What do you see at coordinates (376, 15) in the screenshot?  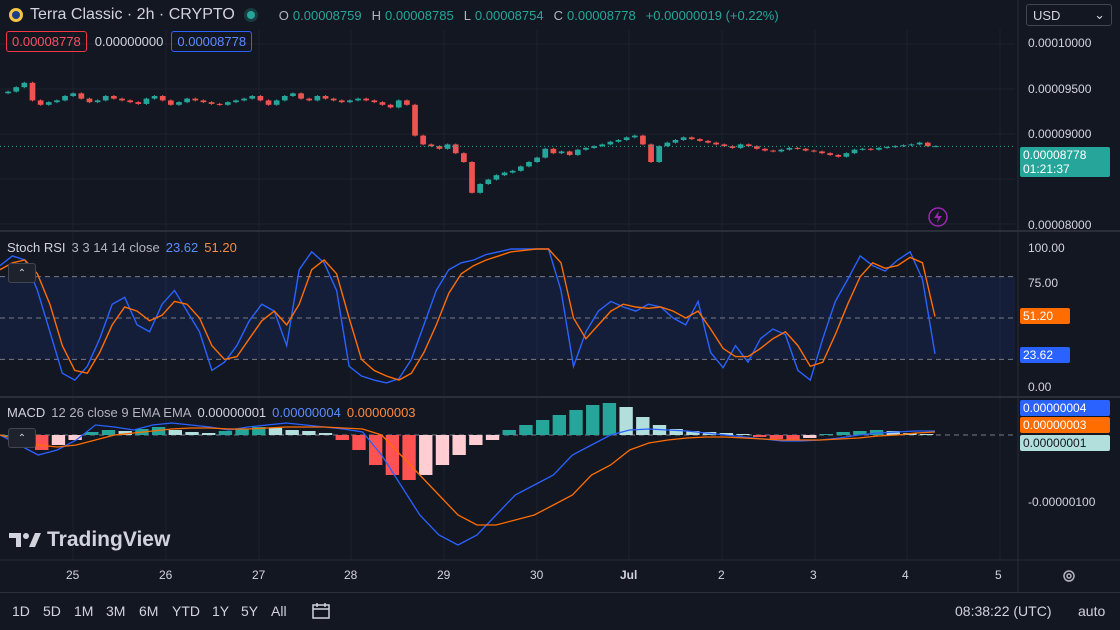 I see `high-label: H` at bounding box center [376, 15].